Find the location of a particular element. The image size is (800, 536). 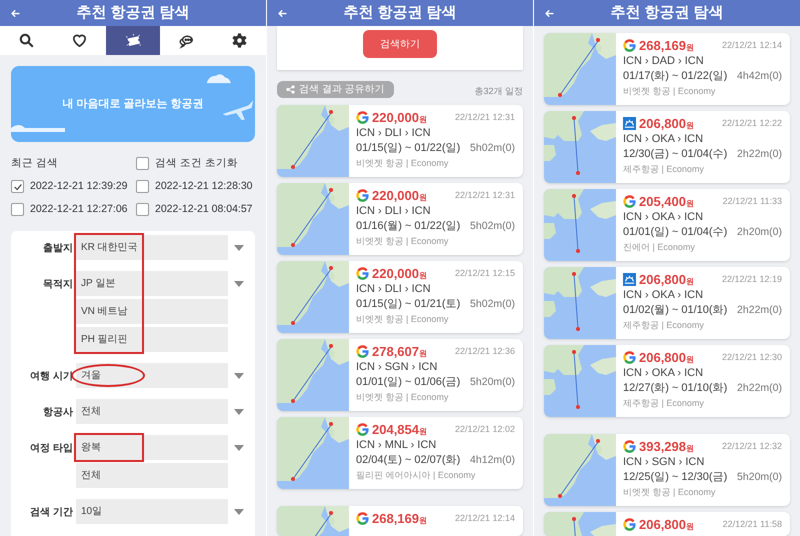

flight-card: 220,000원 22/12/21 12:31 ICN › DLI › ICN 01/16(월) ~ 01/22(일) 5h02m(0) 비엣젯 항공 | Economy is located at coordinates (400, 219).